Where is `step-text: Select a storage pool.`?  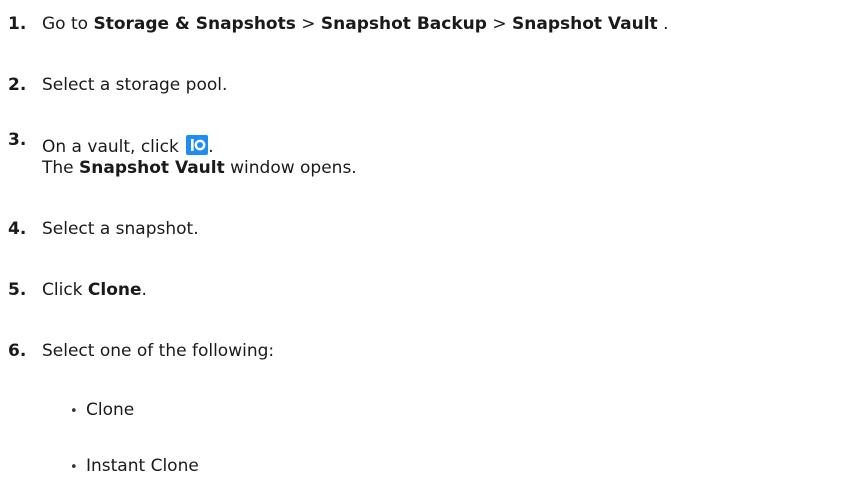
step-text: Select a storage pool. is located at coordinates (135, 85).